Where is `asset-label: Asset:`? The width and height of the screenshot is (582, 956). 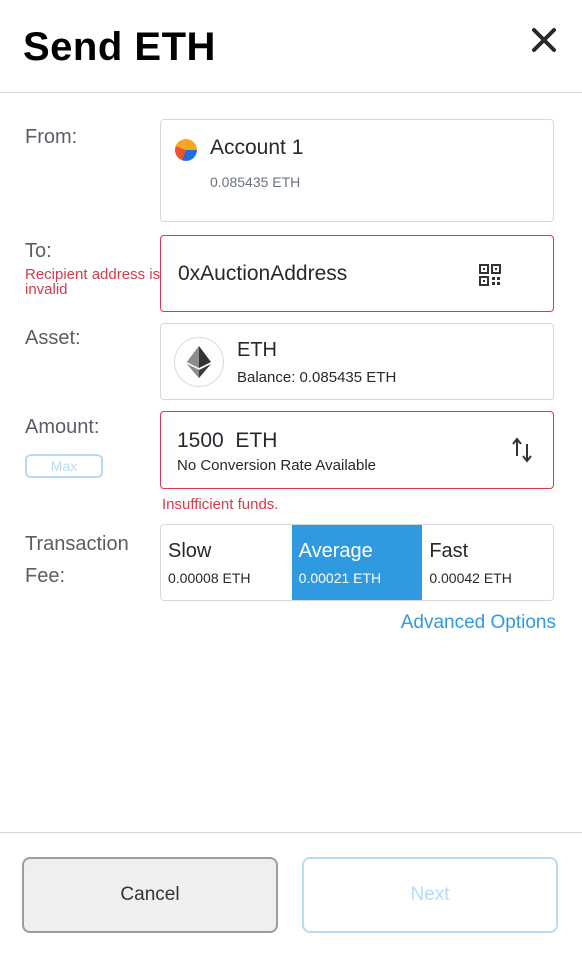 asset-label: Asset: is located at coordinates (53, 338).